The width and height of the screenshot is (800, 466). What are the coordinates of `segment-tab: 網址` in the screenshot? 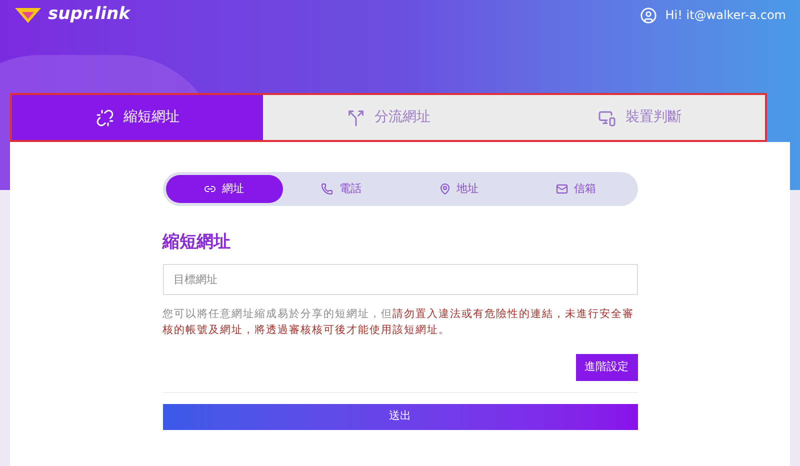 It's located at (224, 189).